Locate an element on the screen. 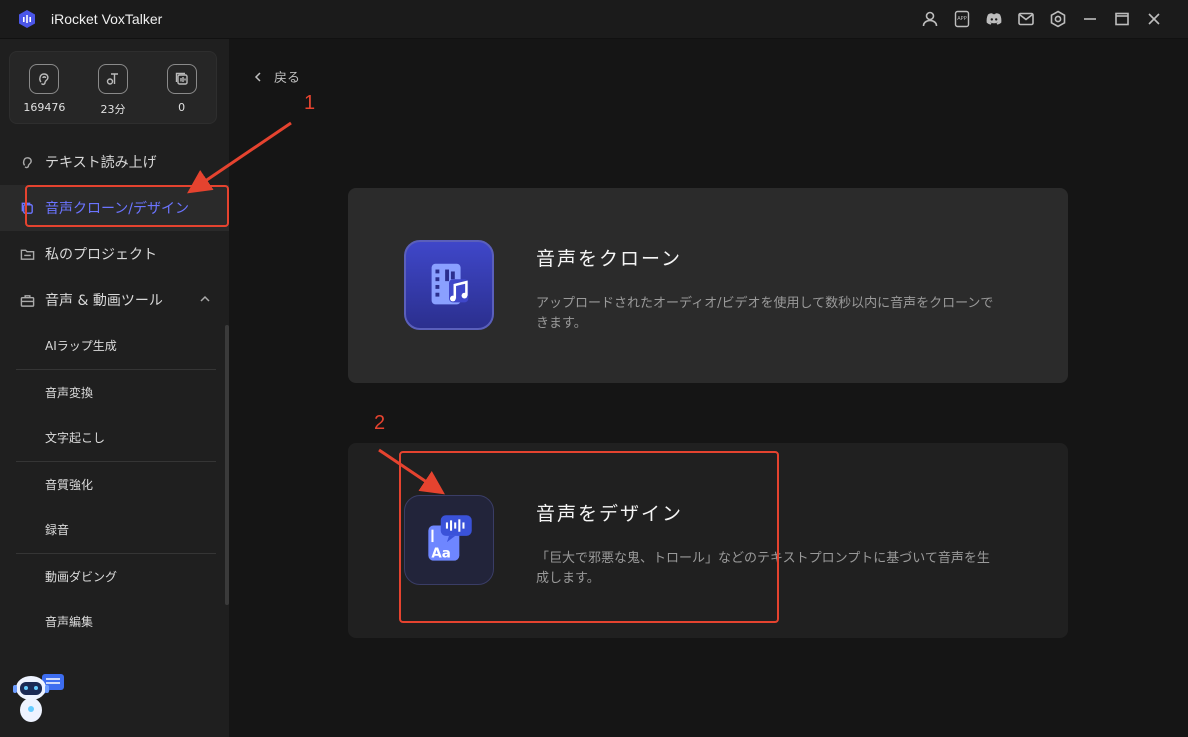 The image size is (1188, 737). sidebar-item-my-projects: 私のプロジェクト is located at coordinates (114, 254).